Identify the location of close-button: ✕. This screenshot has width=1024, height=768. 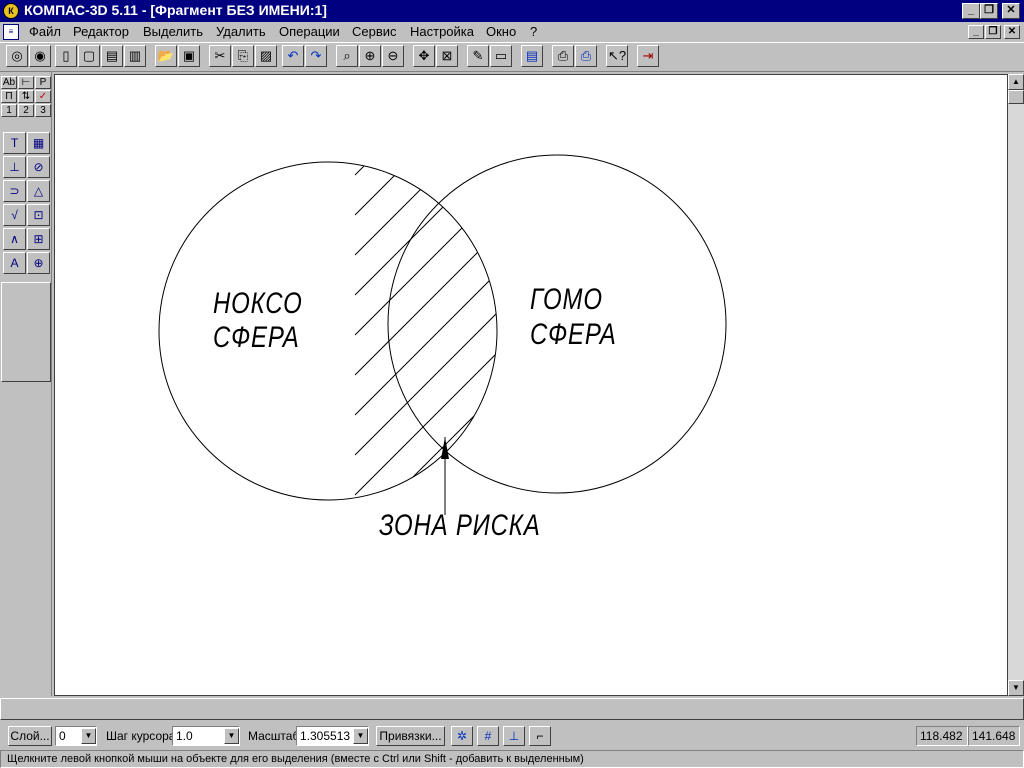
(1011, 11).